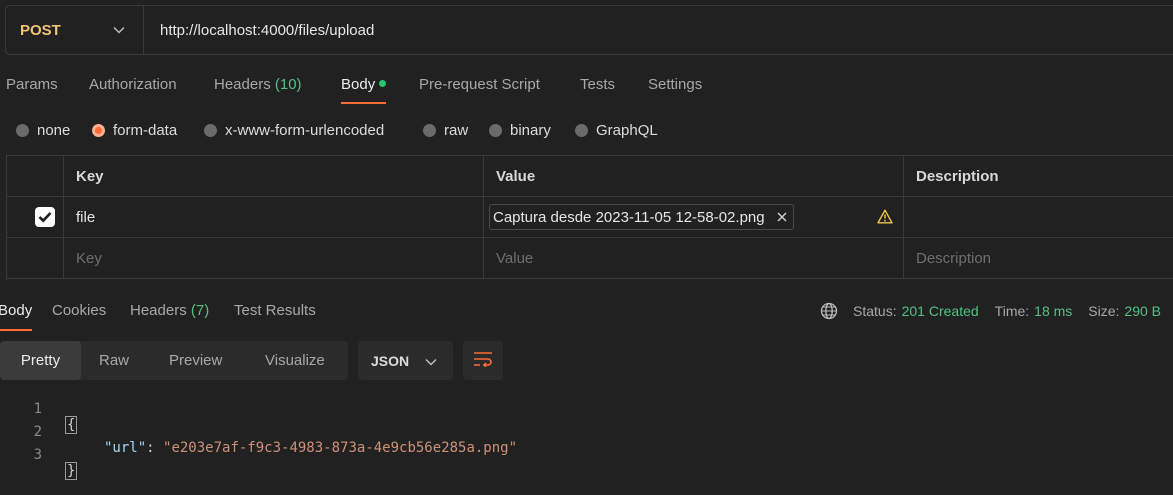 This screenshot has height=495, width=1173. I want to click on radio-binary-label: binary, so click(530, 130).